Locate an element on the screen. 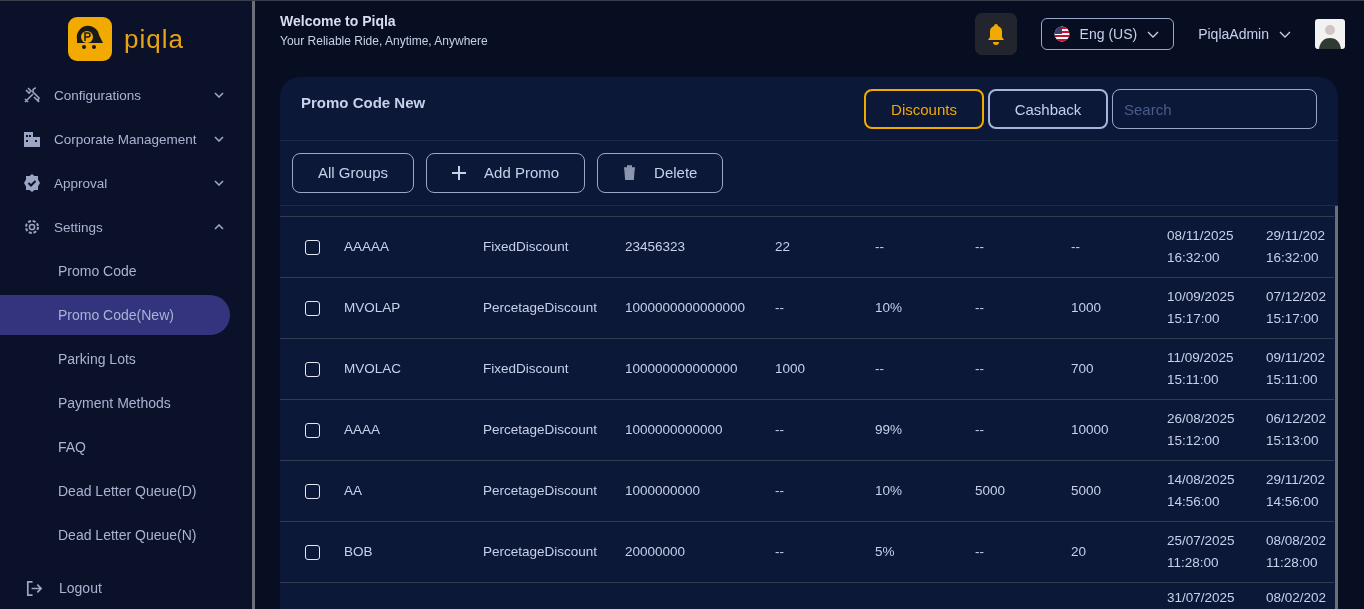 This screenshot has height=609, width=1364. sidebar-subitem: Dead Letter Queue(D) is located at coordinates (115, 491).